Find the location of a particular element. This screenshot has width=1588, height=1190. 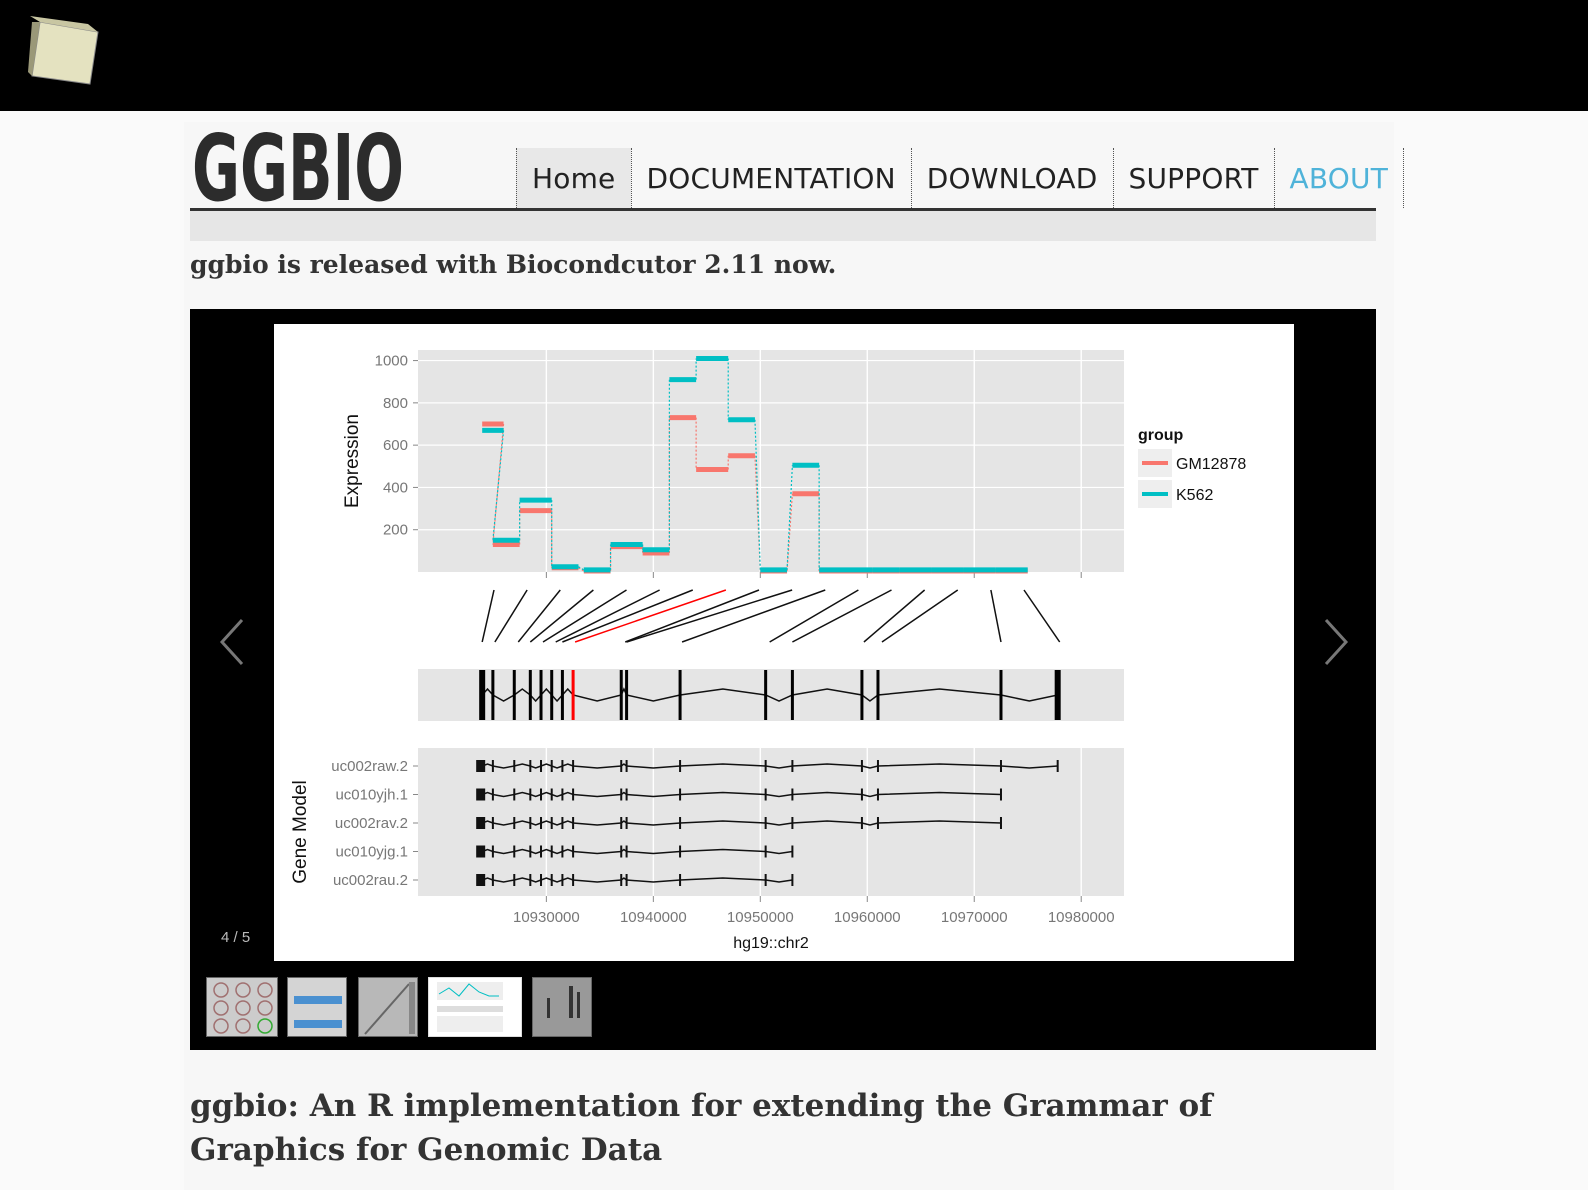

top-black-bar is located at coordinates (794, 55).